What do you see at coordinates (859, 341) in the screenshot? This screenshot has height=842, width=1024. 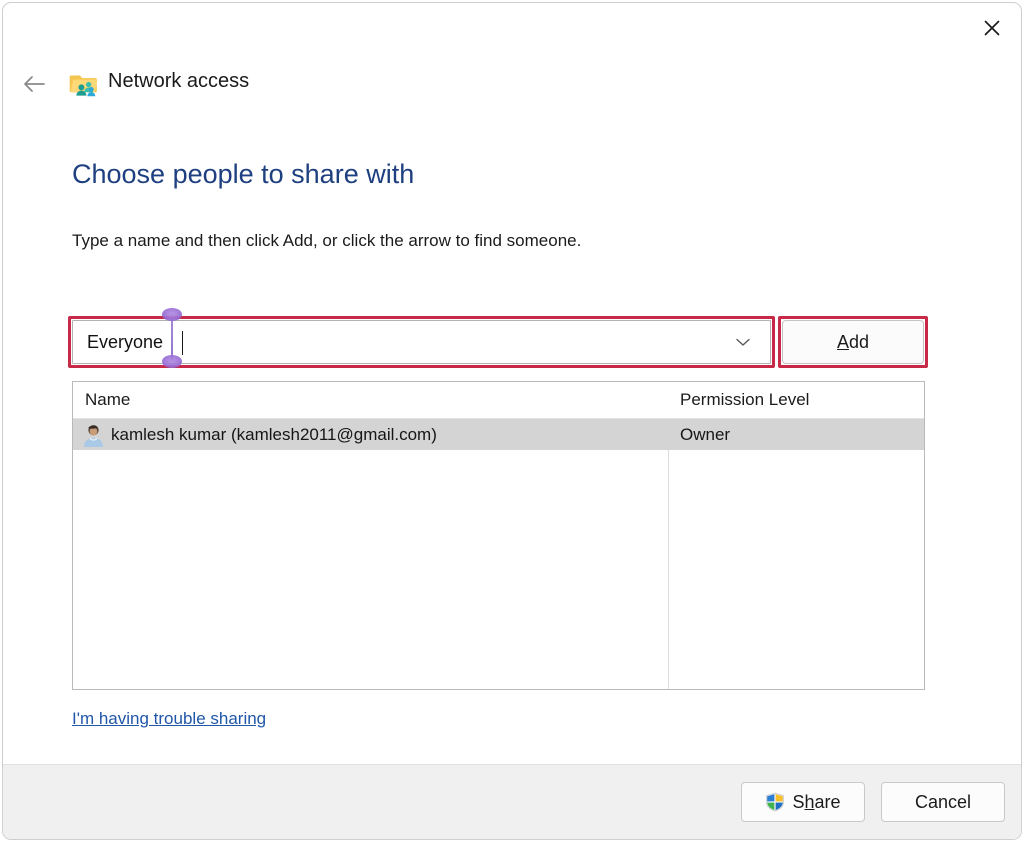 I see `add-button-label-rest: dd` at bounding box center [859, 341].